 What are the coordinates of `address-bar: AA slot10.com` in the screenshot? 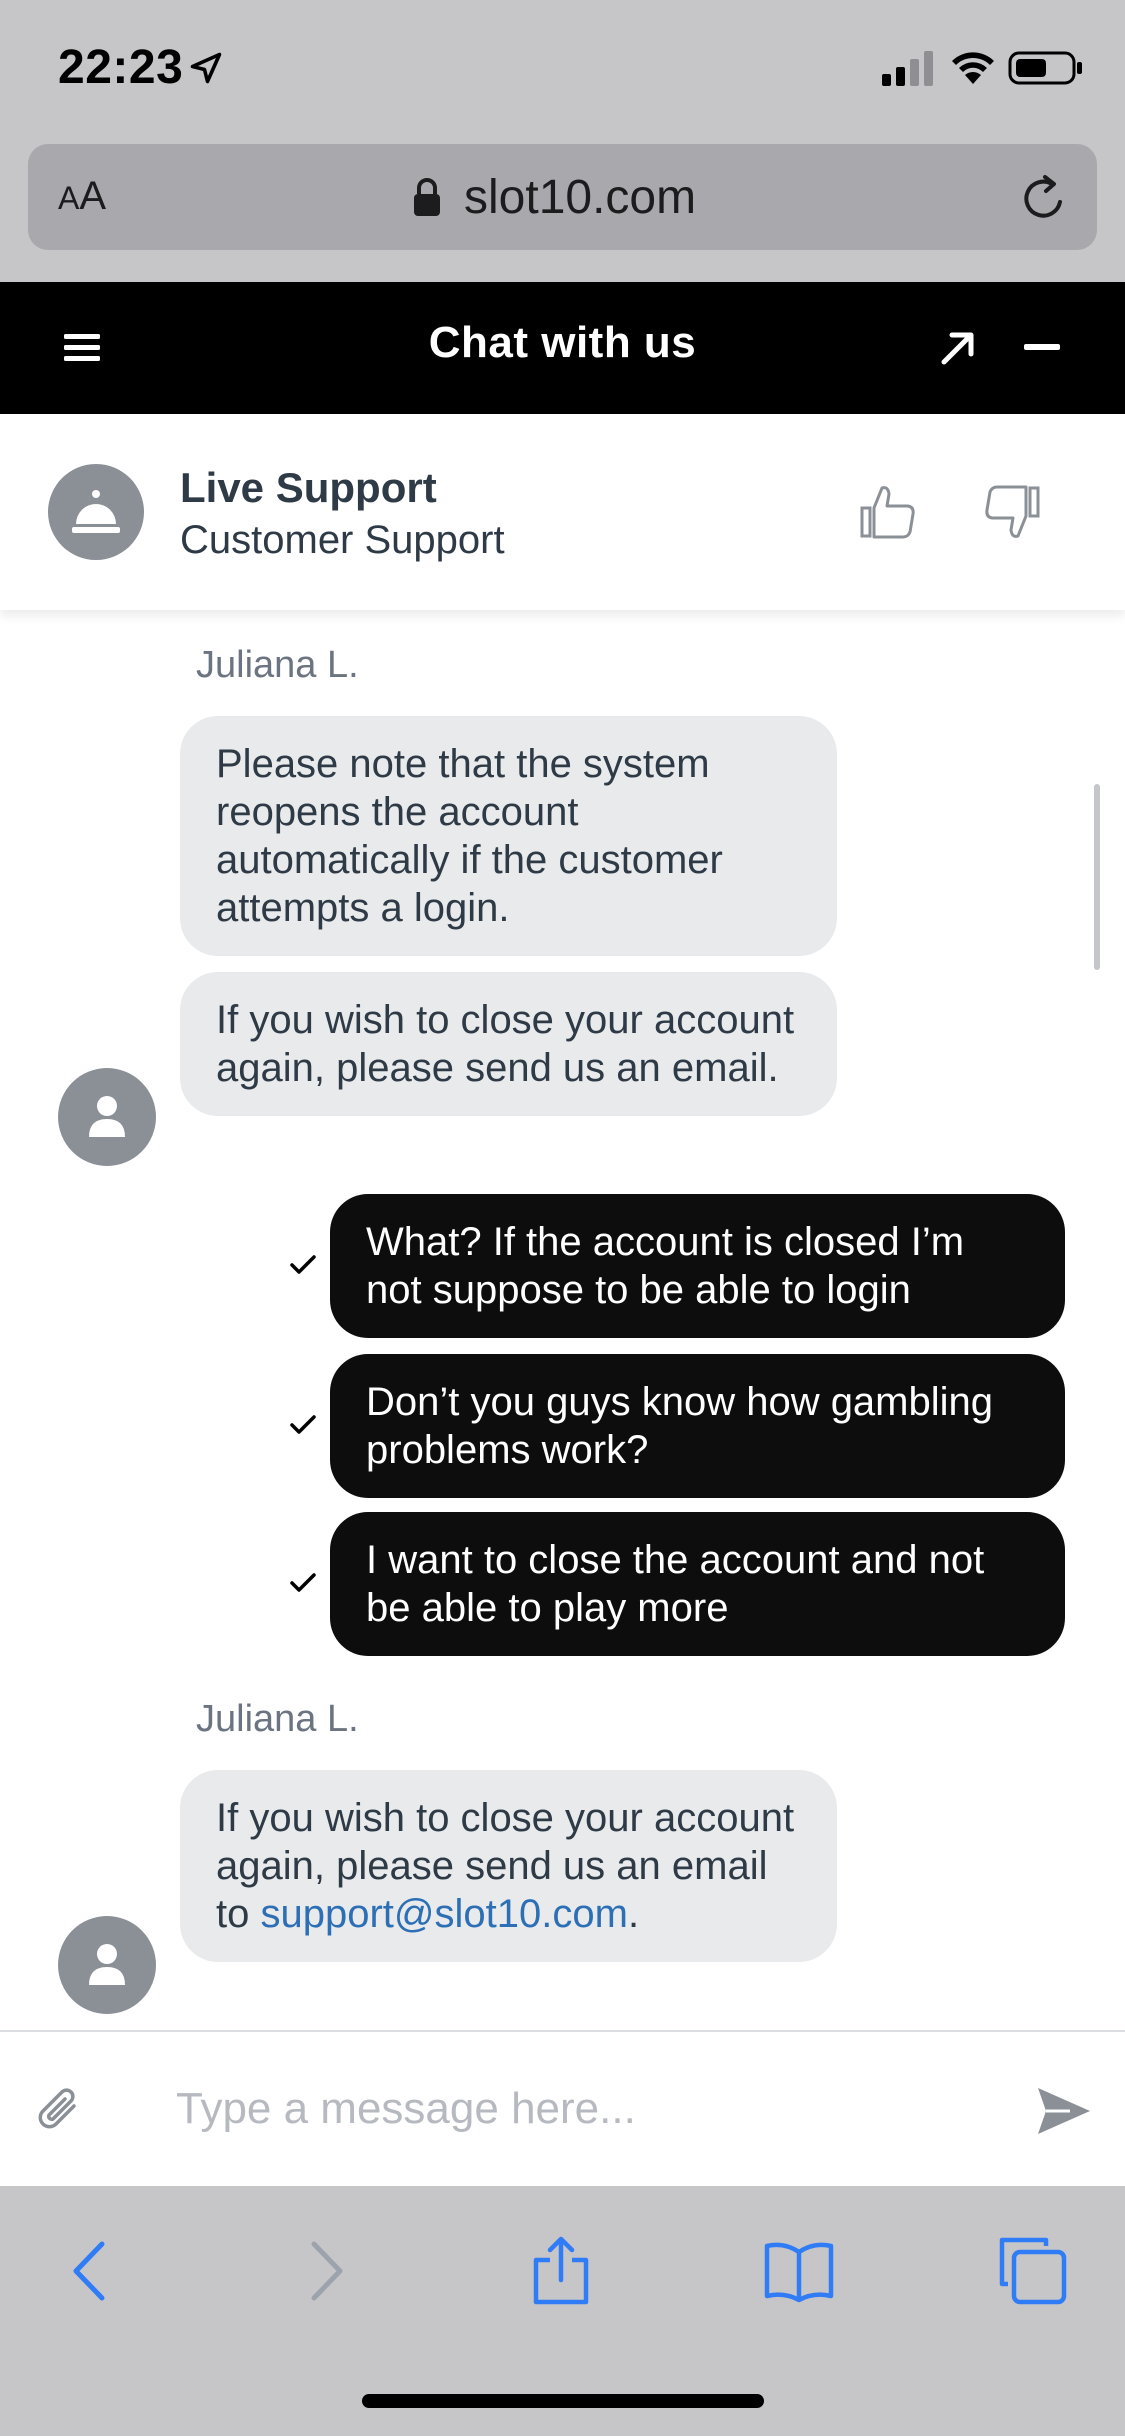 It's located at (562, 197).